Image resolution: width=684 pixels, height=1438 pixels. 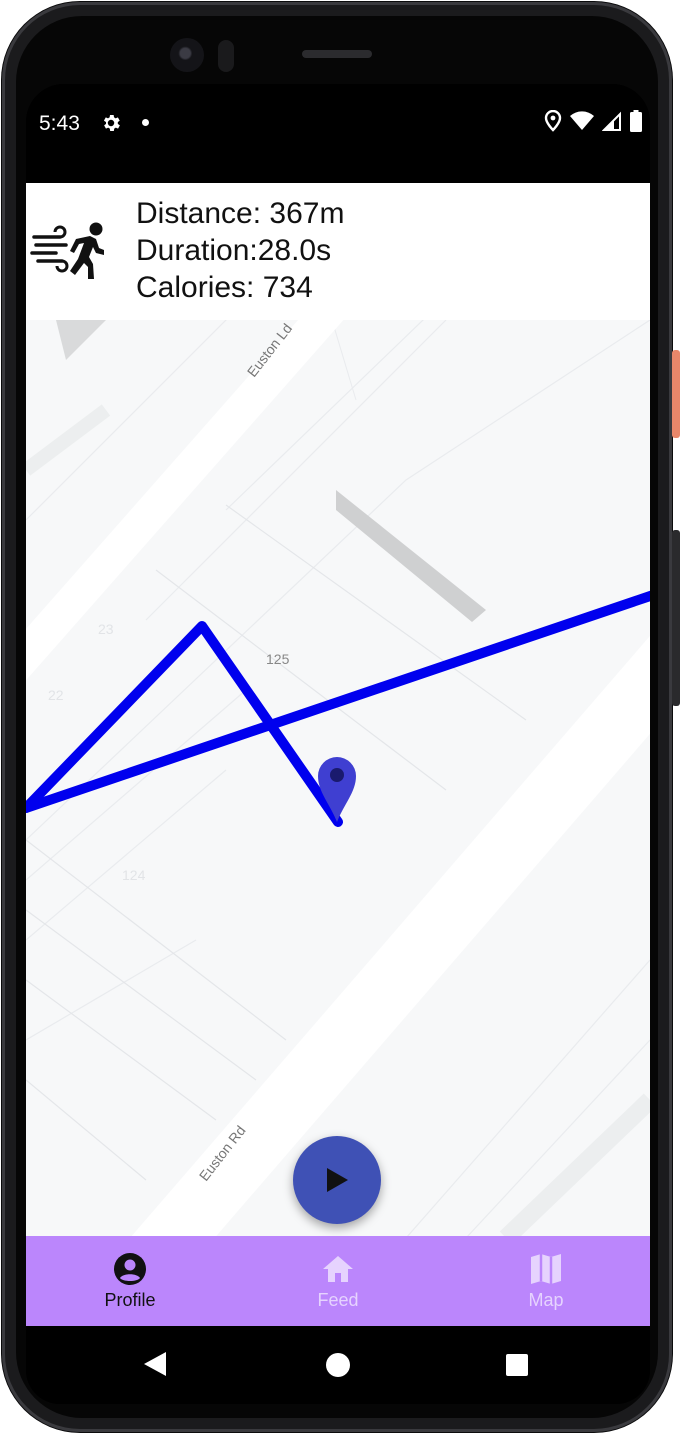 What do you see at coordinates (338, 133) in the screenshot?
I see `status-bar: 5:43` at bounding box center [338, 133].